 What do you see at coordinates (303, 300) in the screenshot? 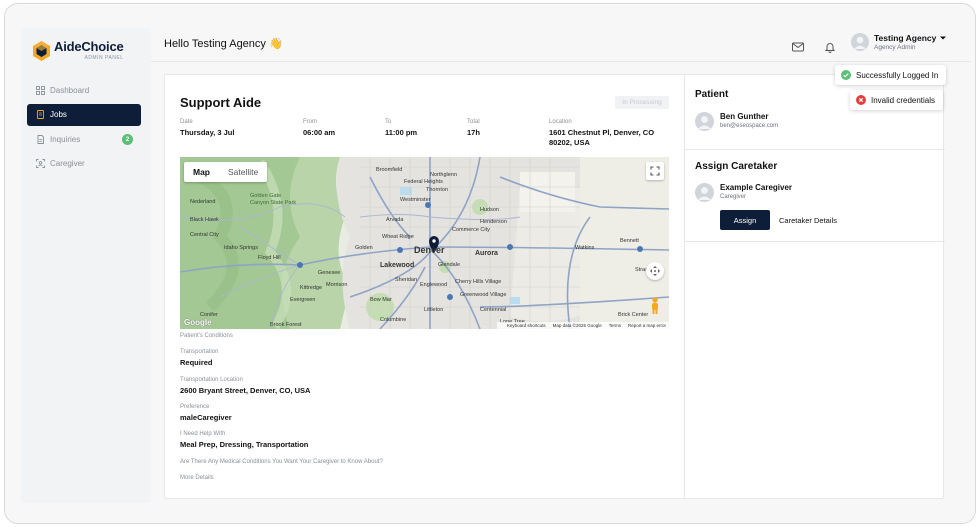
I see `map-label: Evergreen` at bounding box center [303, 300].